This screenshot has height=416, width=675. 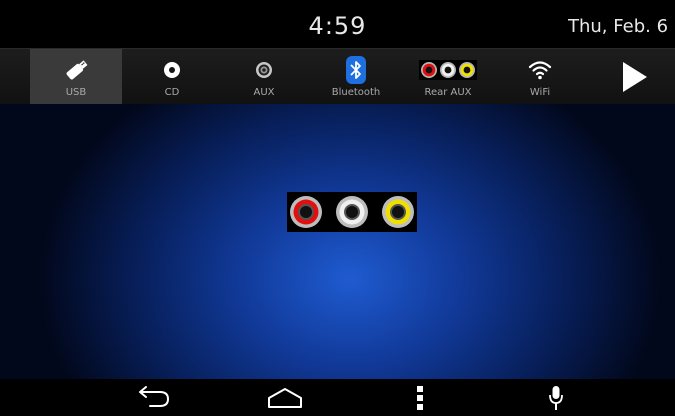 I want to click on usb-stick-icon, so click(x=76, y=70).